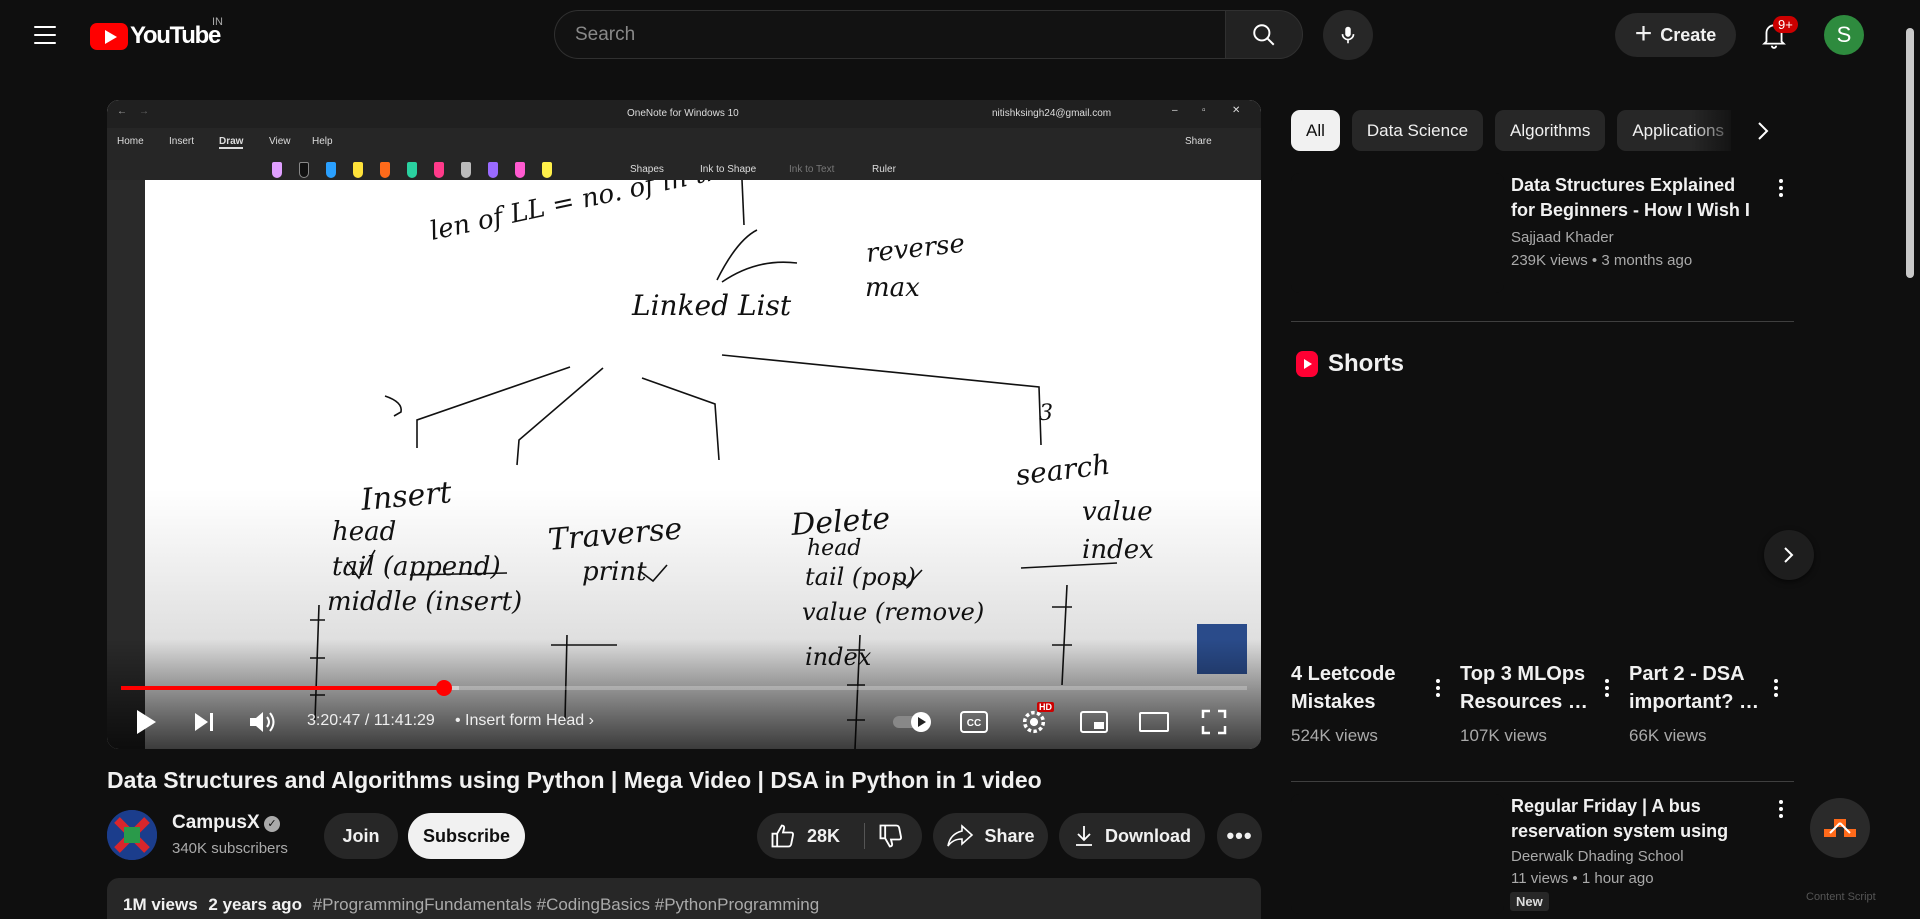 The image size is (1920, 919). What do you see at coordinates (684, 688) in the screenshot?
I see `progress-bar` at bounding box center [684, 688].